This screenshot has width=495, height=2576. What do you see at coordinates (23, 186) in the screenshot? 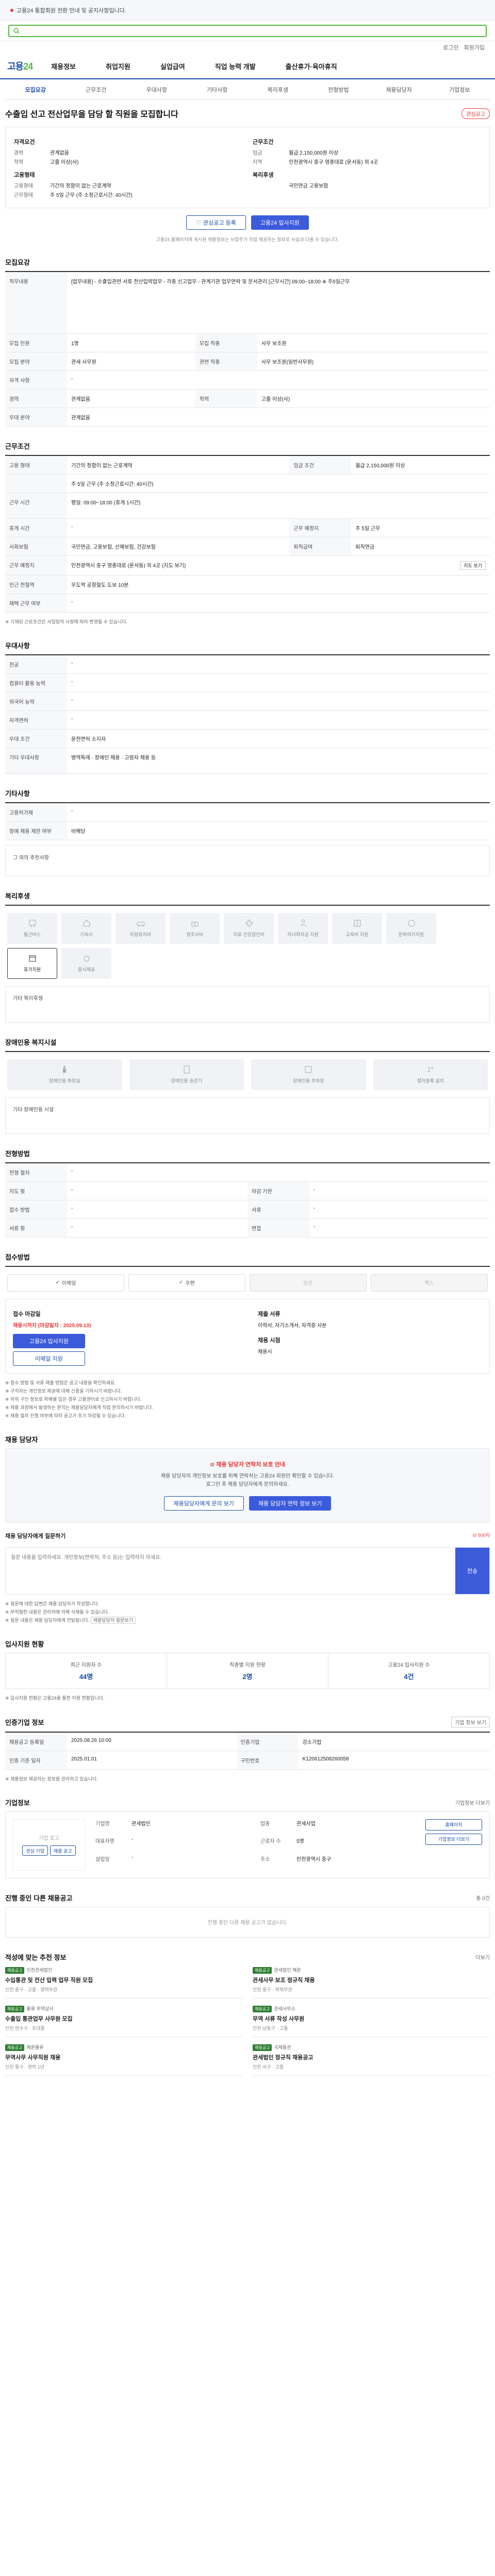
I see `kv-key: 고용형태` at bounding box center [23, 186].